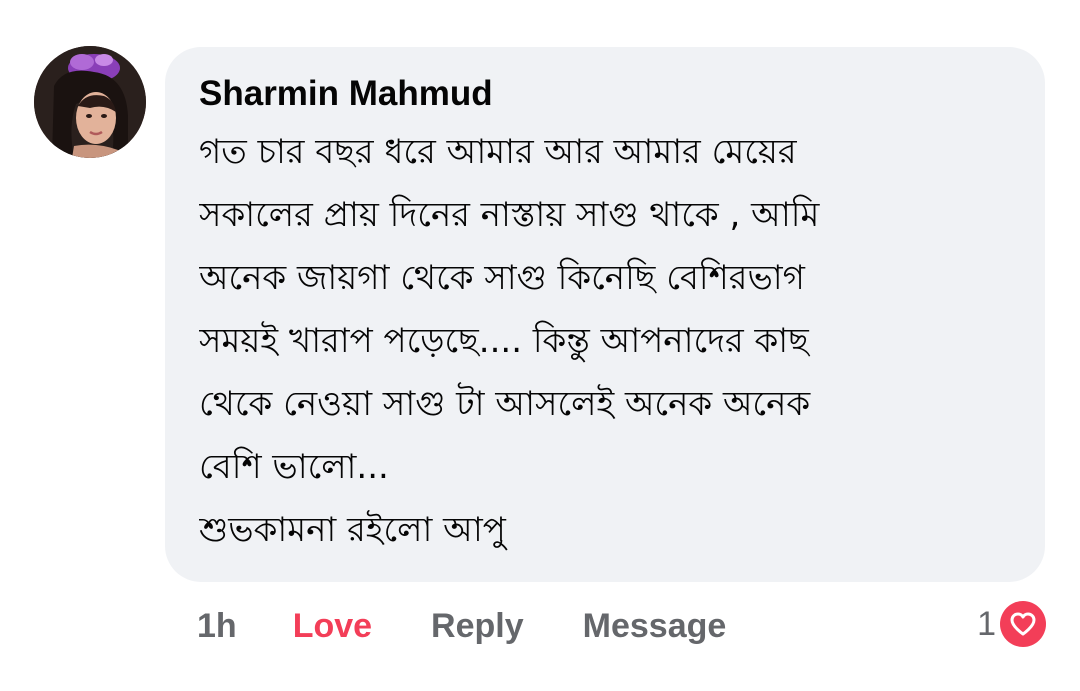 Image resolution: width=1080 pixels, height=691 pixels. I want to click on reaction-summary: 1, so click(1011, 624).